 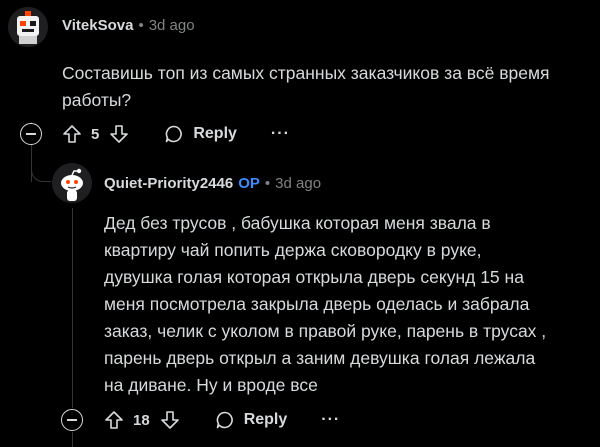 I want to click on comment-body-line: работы?, so click(x=97, y=100).